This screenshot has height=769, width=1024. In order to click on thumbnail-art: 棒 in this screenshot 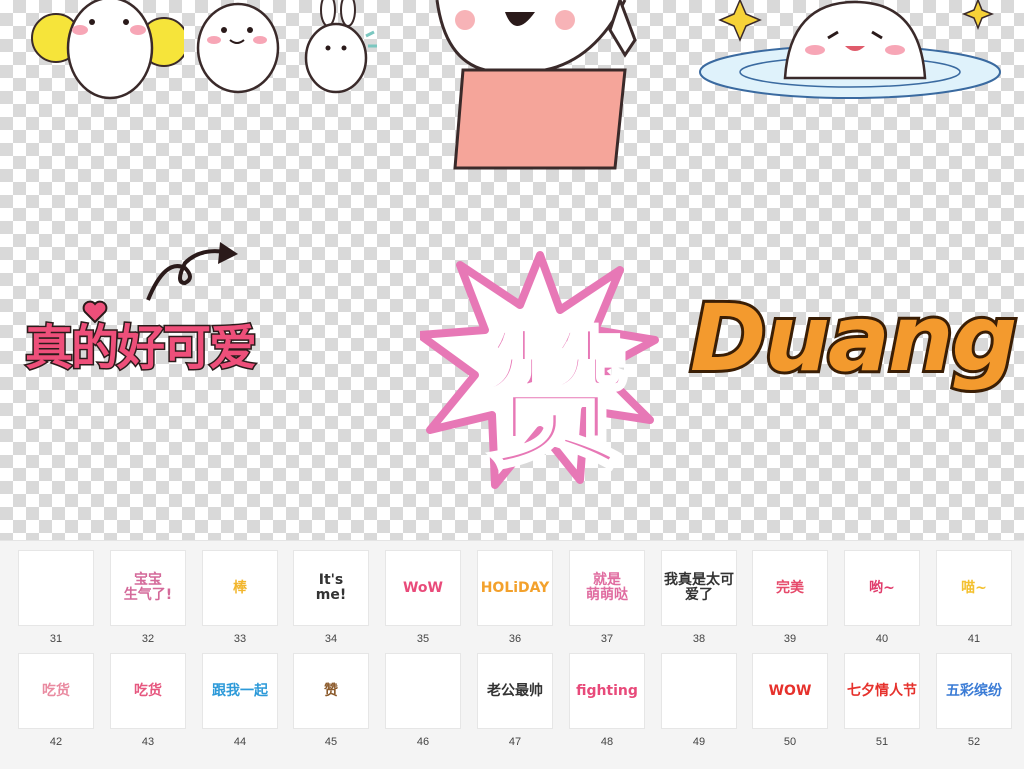, I will do `click(240, 587)`.